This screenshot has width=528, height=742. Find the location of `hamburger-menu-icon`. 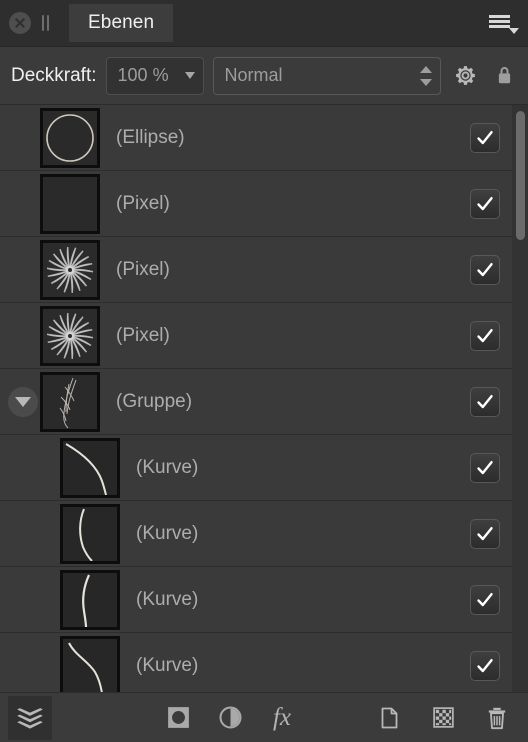

hamburger-menu-icon is located at coordinates (504, 23).